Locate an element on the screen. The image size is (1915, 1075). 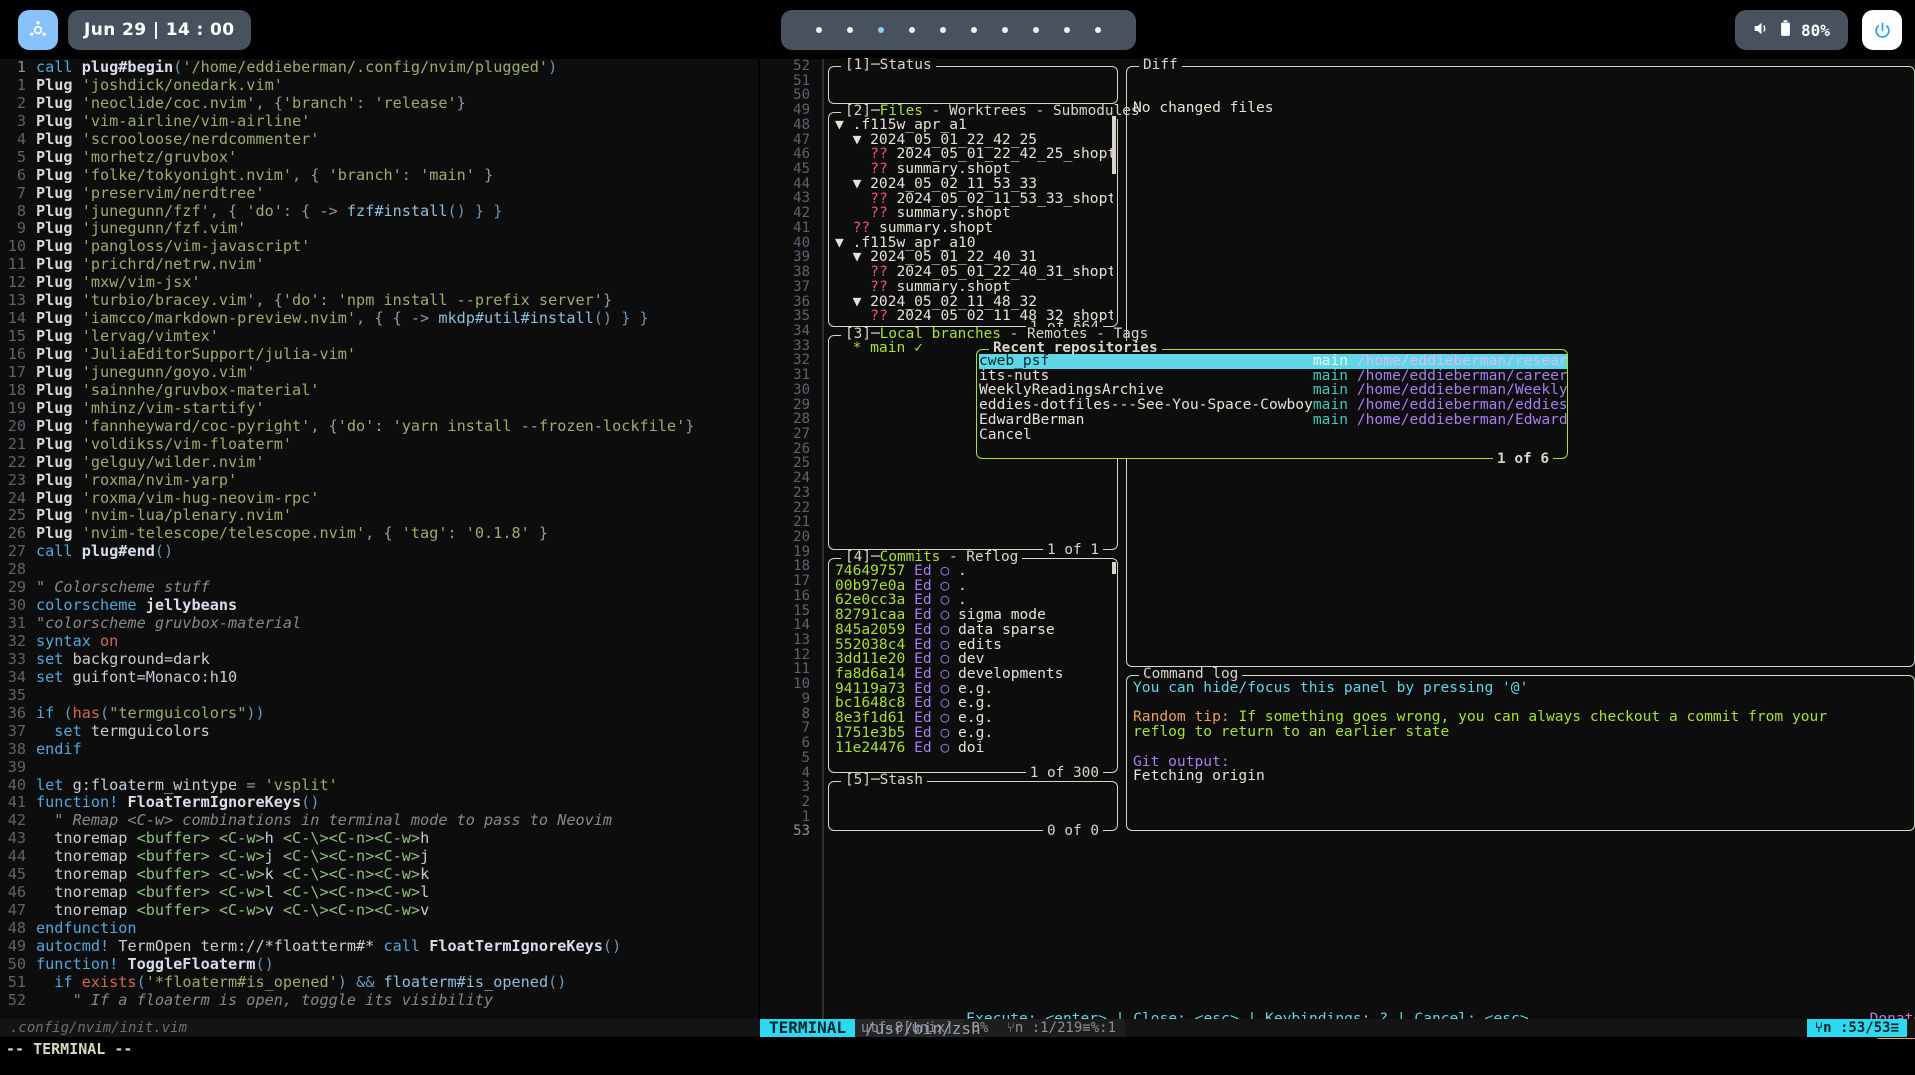
terminal-line-number: 8 is located at coordinates (805, 713).